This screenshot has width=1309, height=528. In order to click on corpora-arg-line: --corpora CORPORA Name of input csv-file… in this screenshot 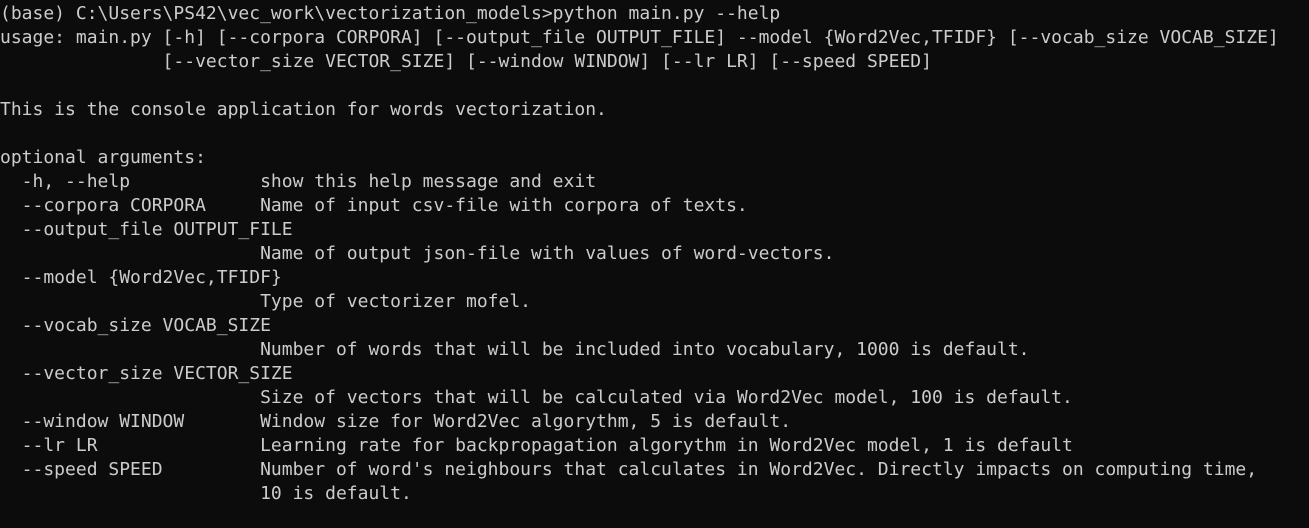, I will do `click(374, 205)`.